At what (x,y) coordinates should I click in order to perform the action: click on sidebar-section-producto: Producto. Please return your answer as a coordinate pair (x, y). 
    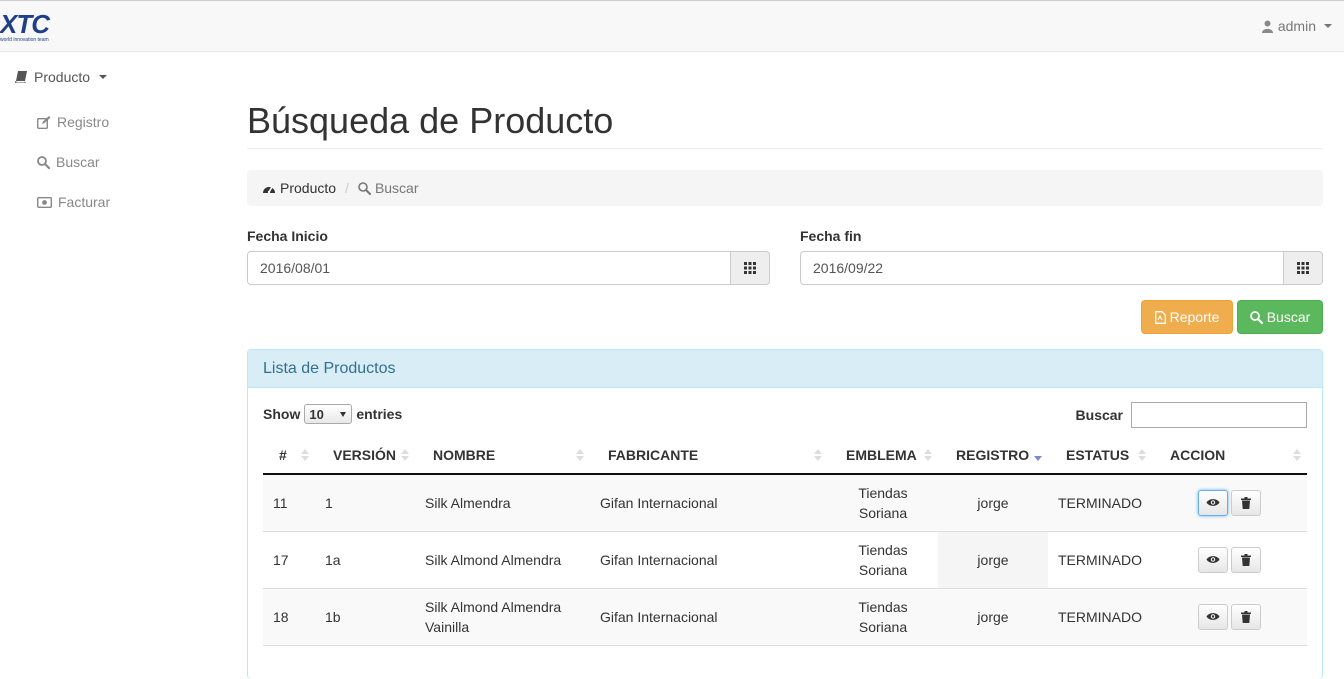
    Looking at the image, I should click on (61, 77).